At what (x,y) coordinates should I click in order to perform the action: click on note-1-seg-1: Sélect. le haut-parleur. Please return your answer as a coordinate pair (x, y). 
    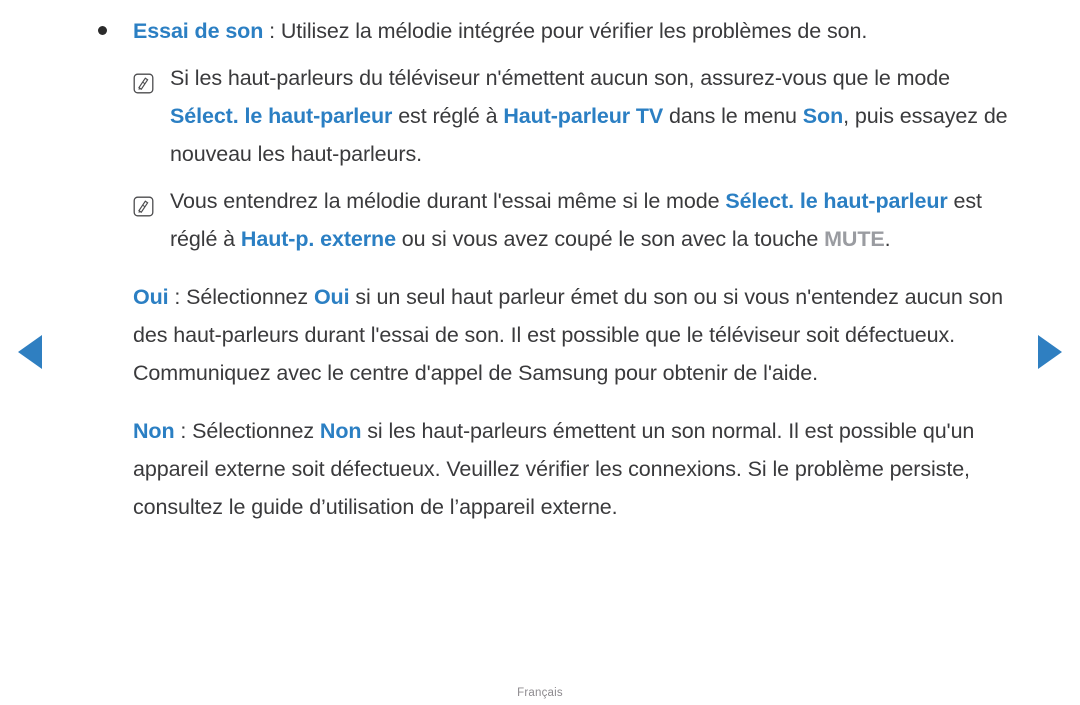
    Looking at the image, I should click on (281, 116).